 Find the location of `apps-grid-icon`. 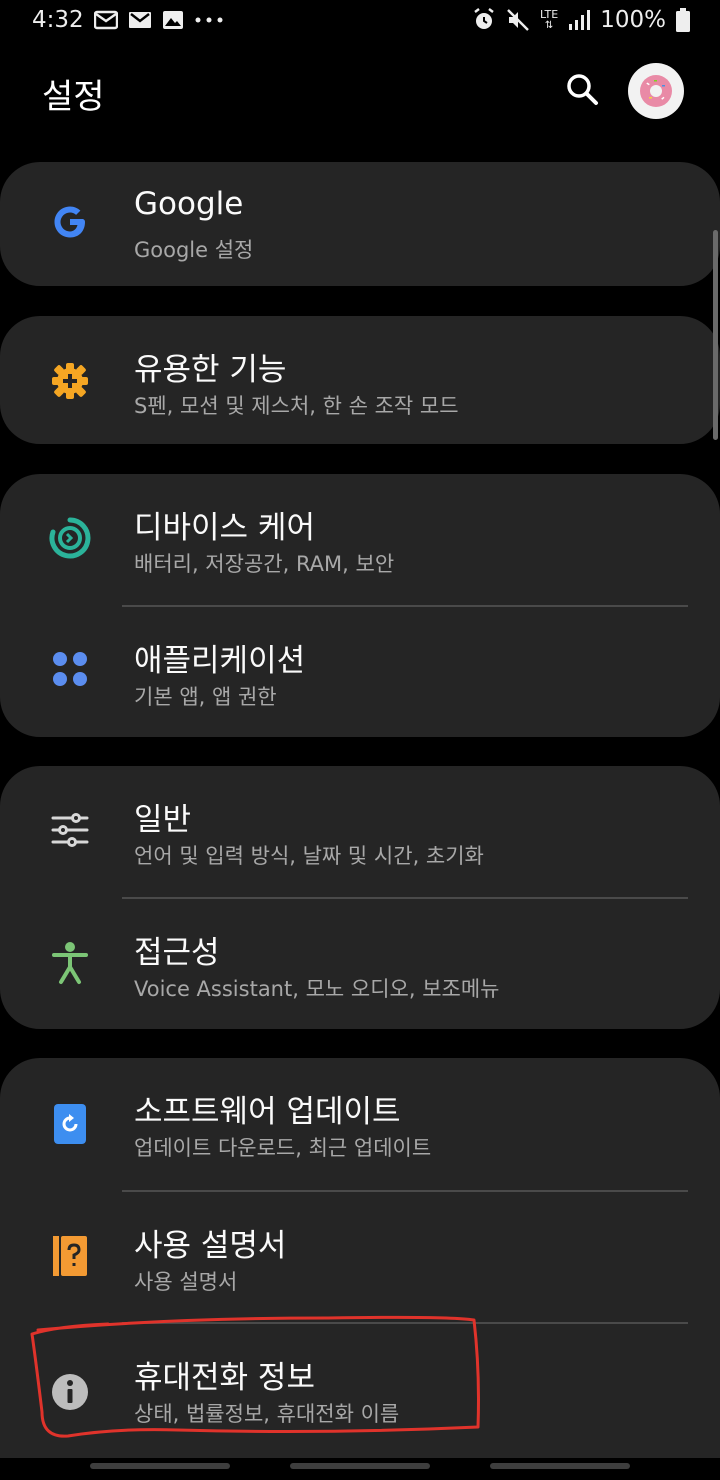

apps-grid-icon is located at coordinates (70, 669).